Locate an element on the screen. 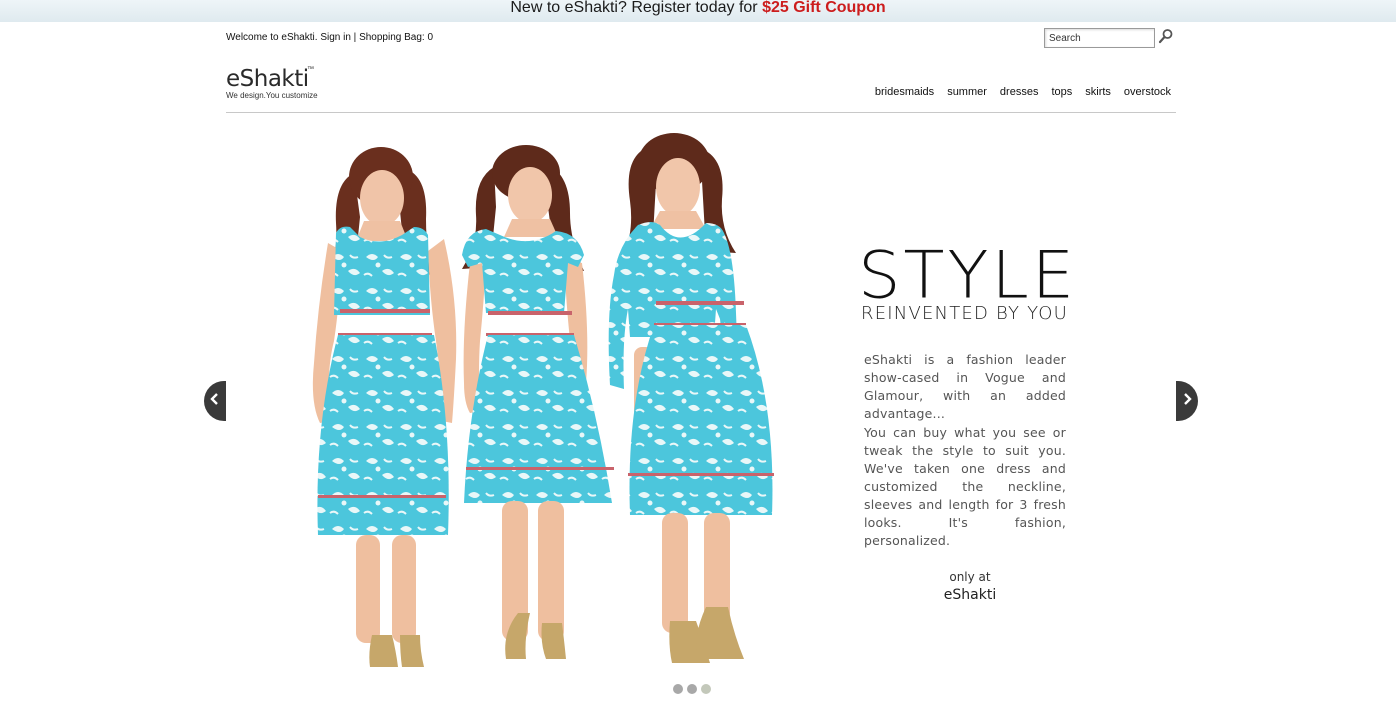  nav-item-tops: tops is located at coordinates (1061, 92).